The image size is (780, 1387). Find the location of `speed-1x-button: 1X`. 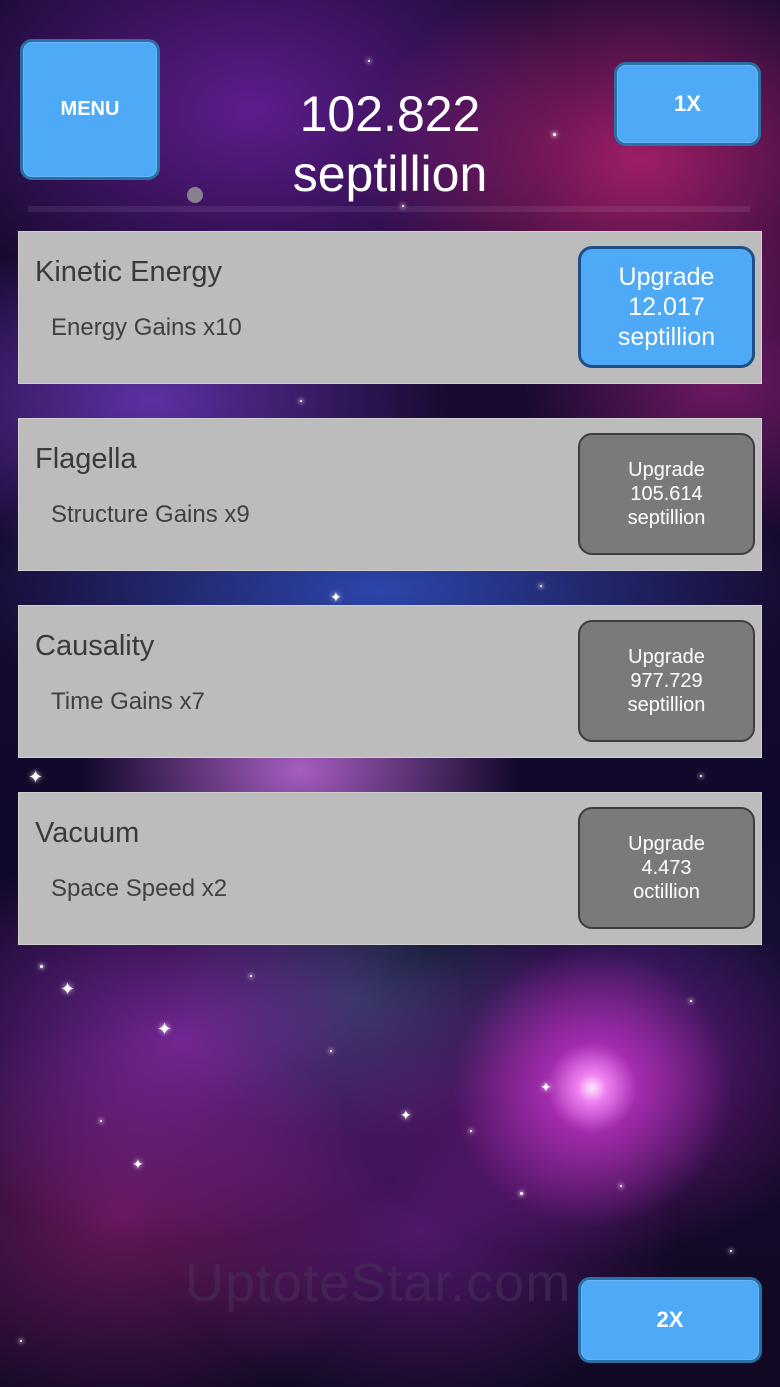

speed-1x-button: 1X is located at coordinates (687, 104).